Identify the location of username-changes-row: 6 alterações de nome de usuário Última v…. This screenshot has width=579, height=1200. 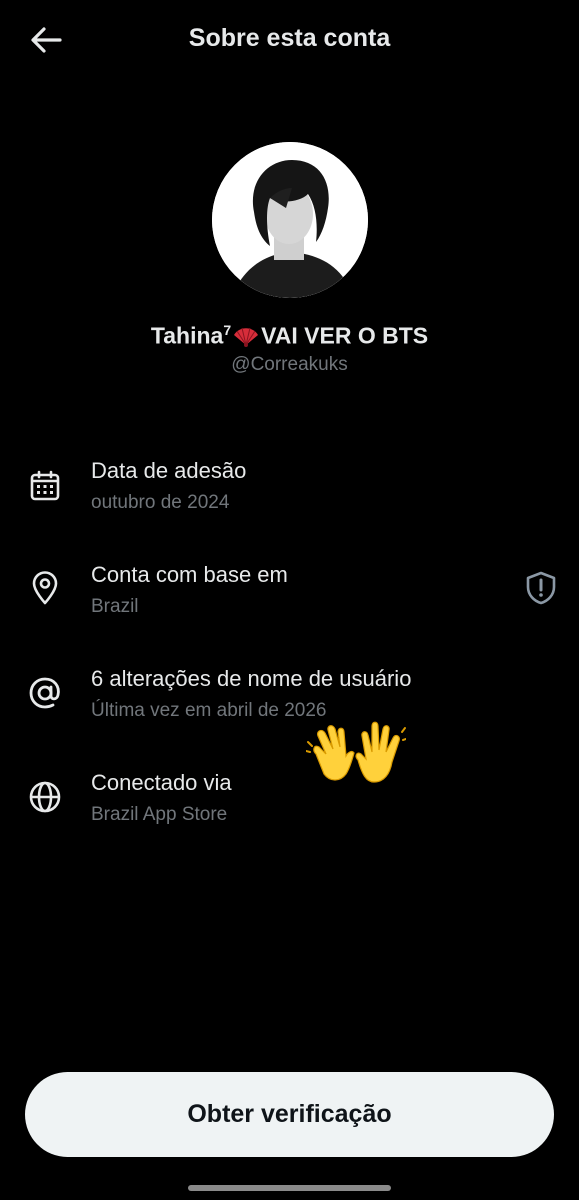
(289, 700).